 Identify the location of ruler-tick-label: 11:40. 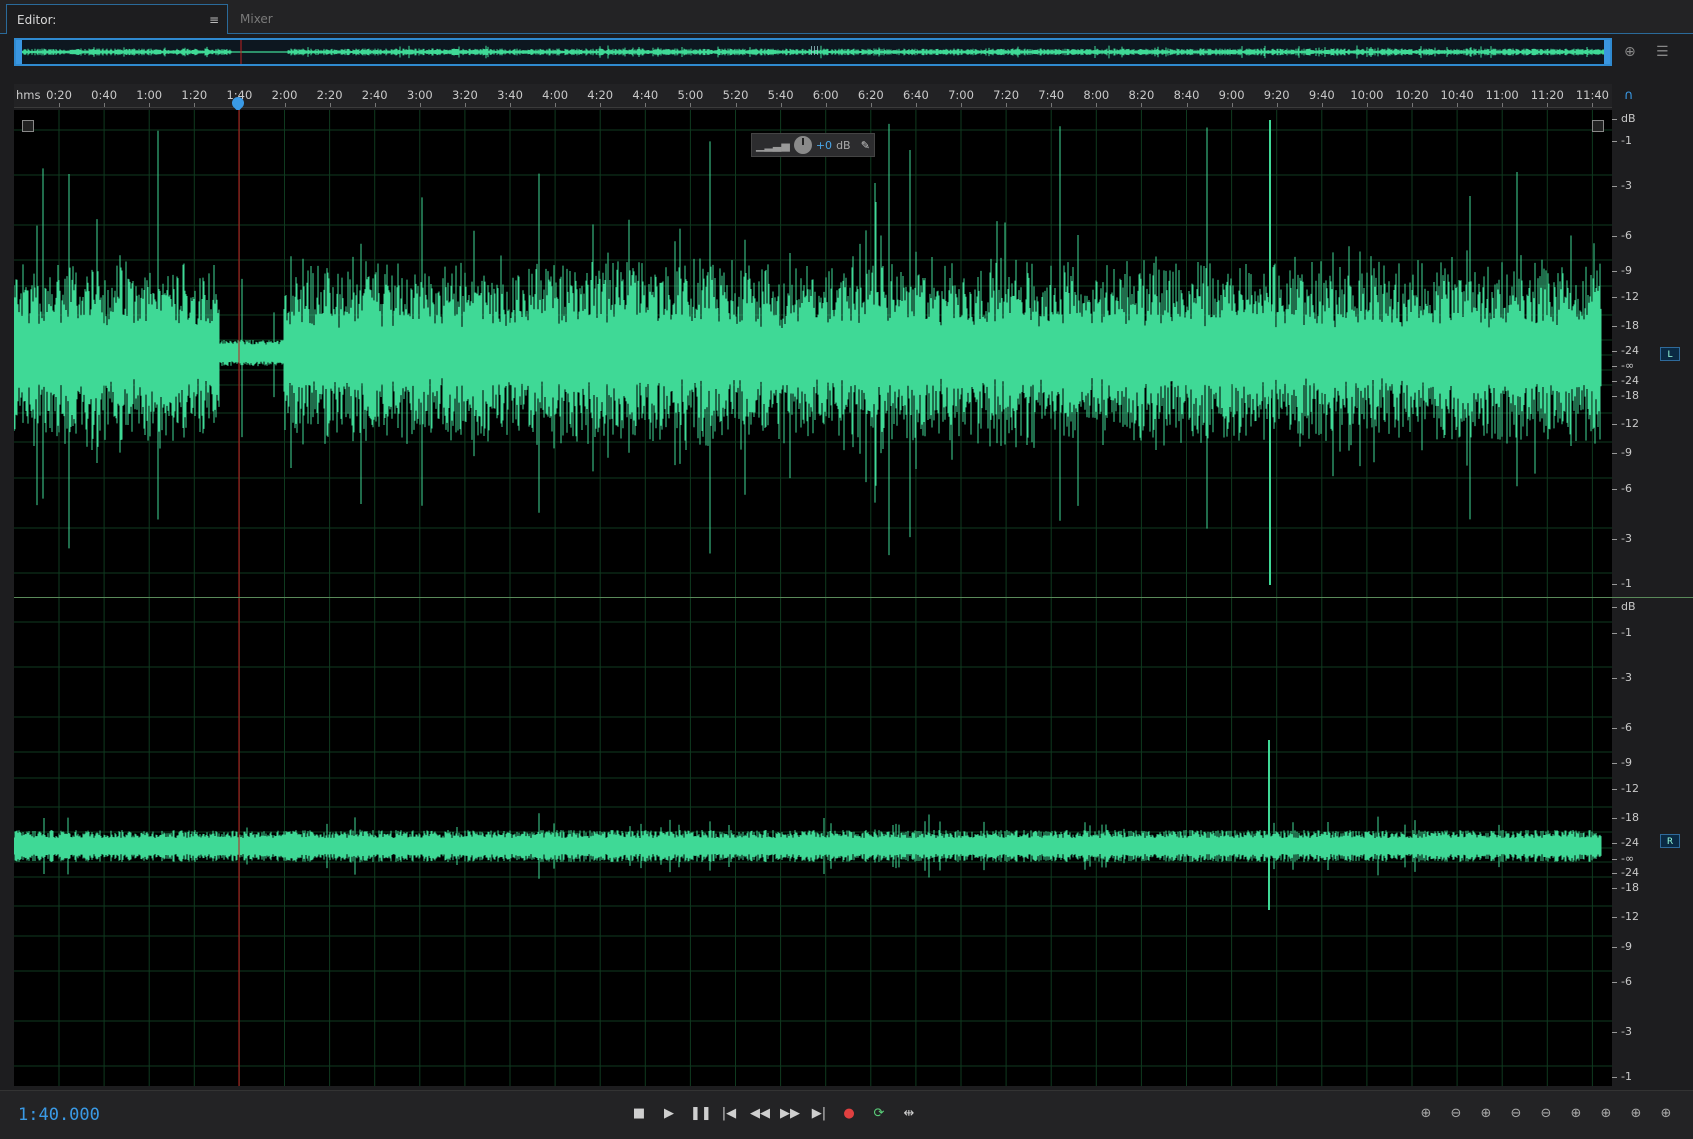
(1592, 95).